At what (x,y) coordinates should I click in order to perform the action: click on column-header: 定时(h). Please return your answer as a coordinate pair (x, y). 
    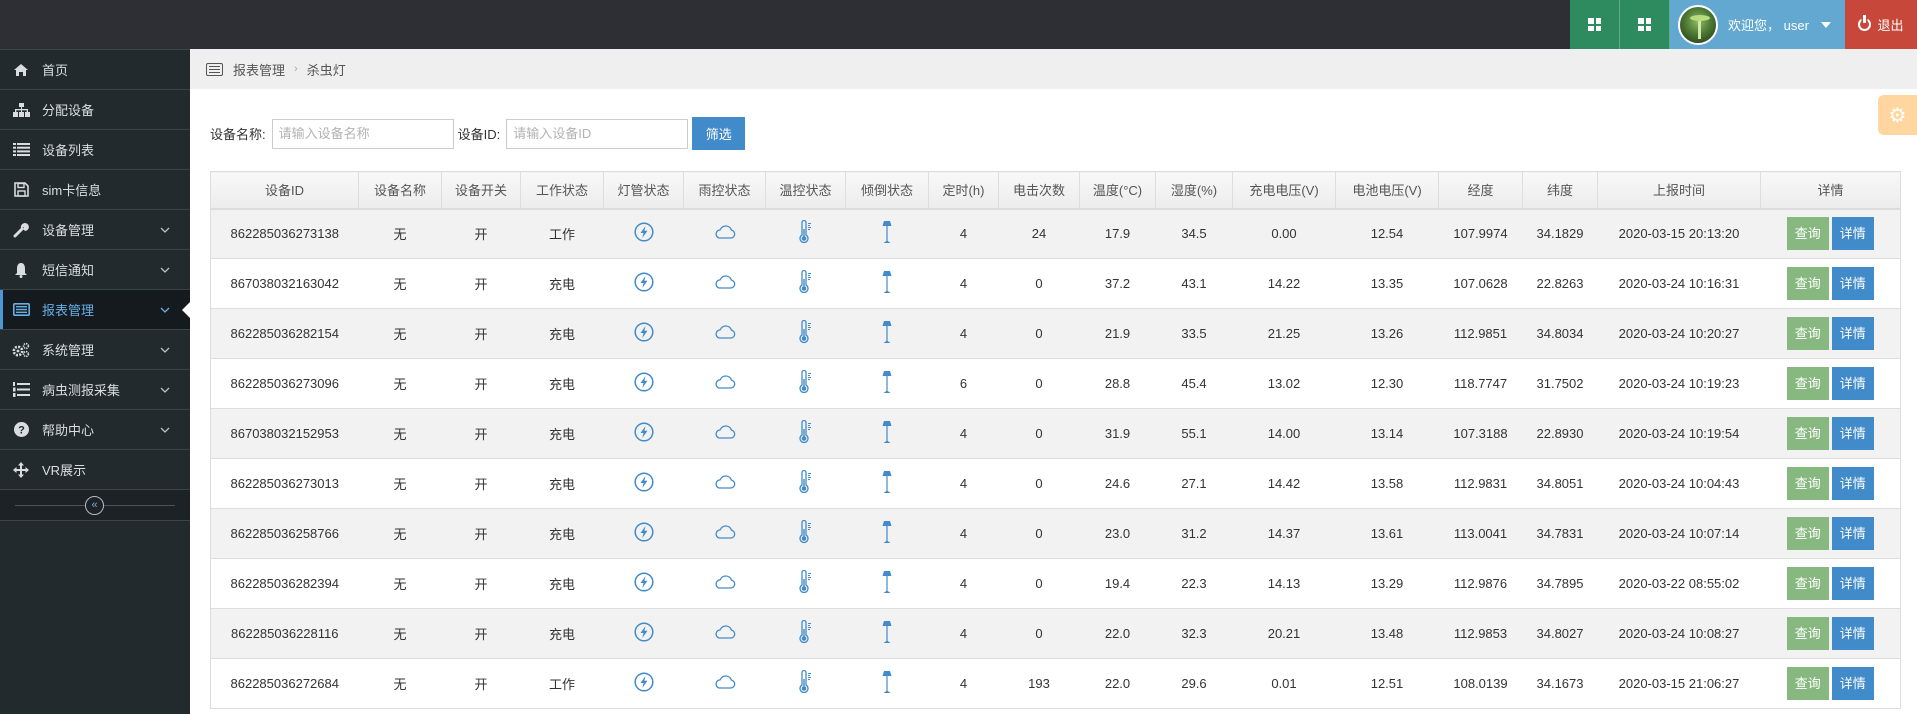
    Looking at the image, I should click on (963, 190).